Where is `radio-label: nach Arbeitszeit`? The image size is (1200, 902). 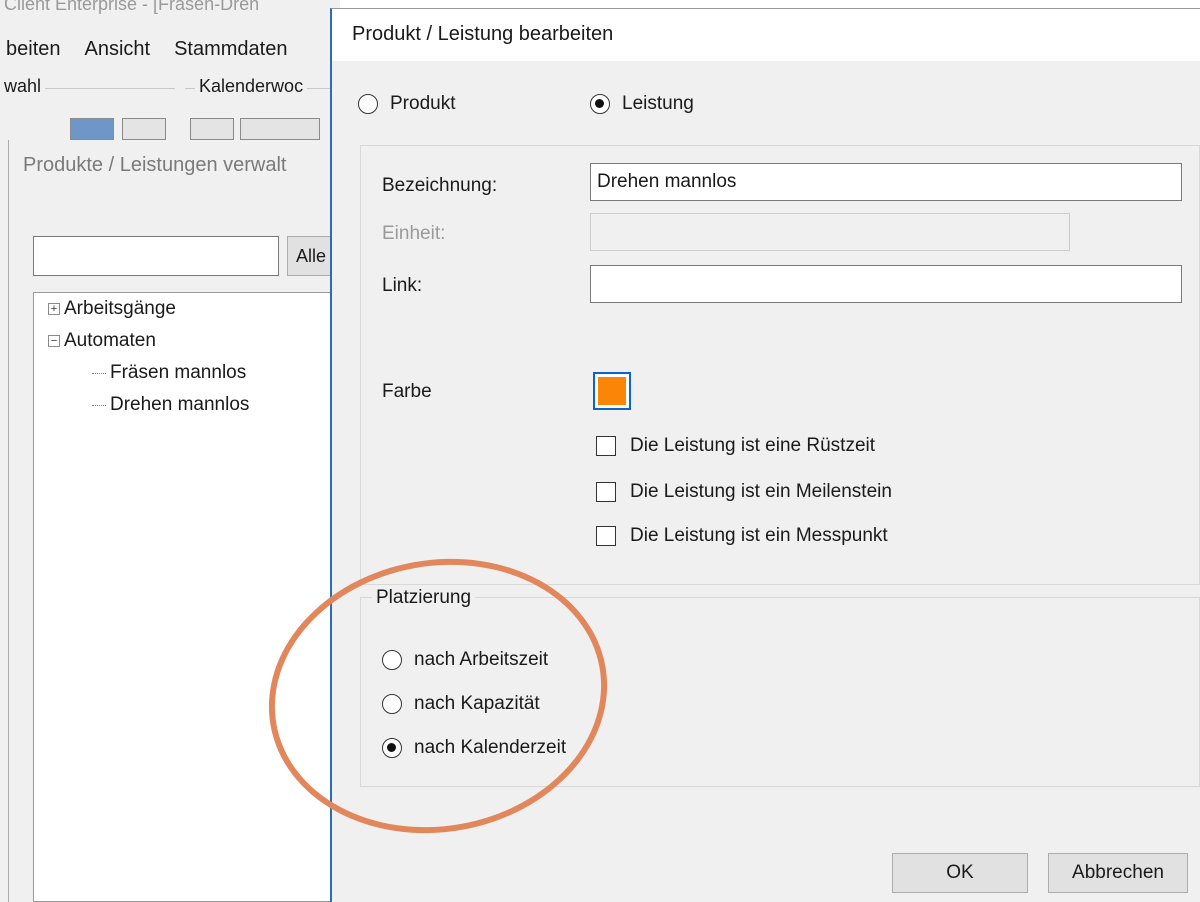 radio-label: nach Arbeitszeit is located at coordinates (481, 659).